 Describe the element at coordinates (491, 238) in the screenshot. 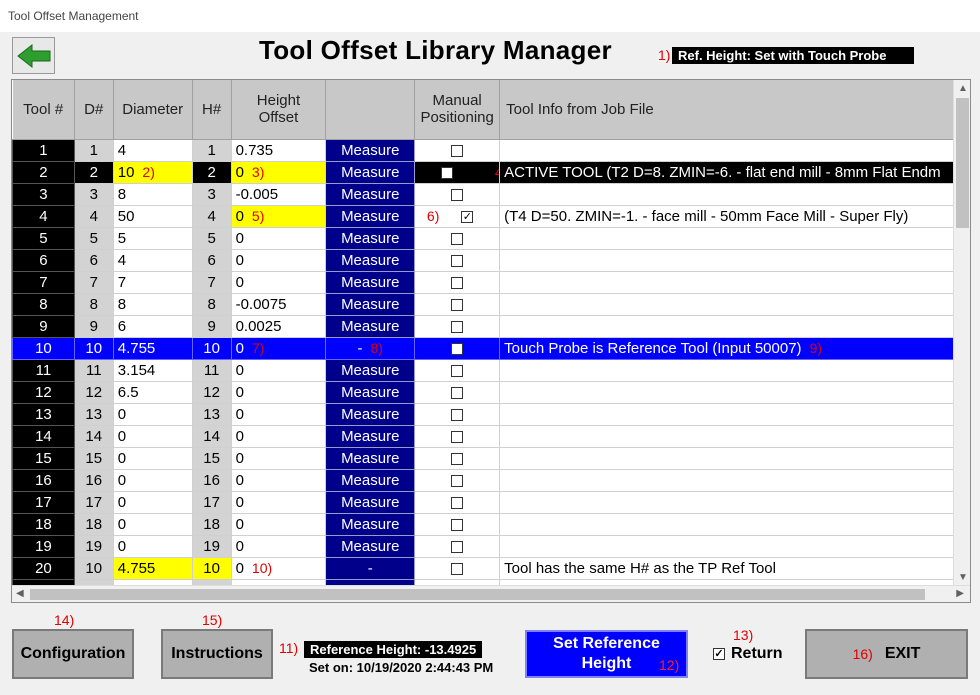

I see `table-row: 5 5 5 5 0 Measure` at that location.